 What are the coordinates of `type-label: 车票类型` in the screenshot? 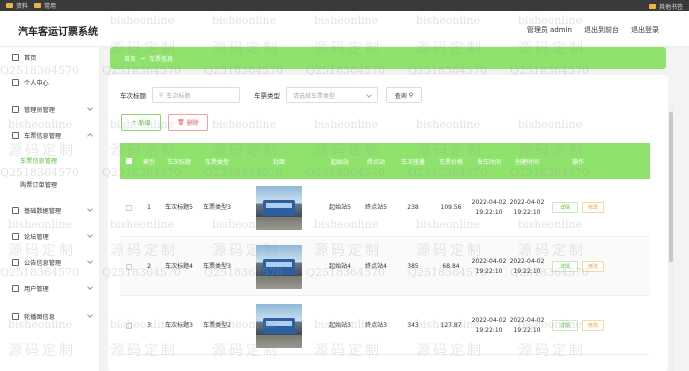 It's located at (267, 96).